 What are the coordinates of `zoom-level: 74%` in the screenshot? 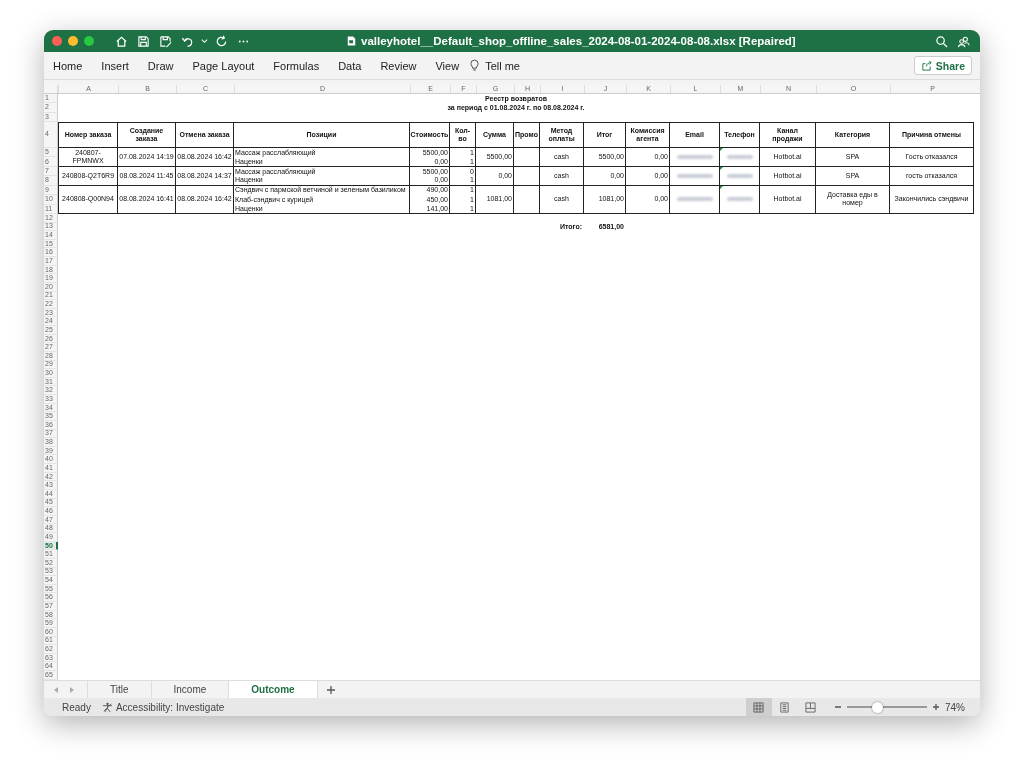 It's located at (955, 707).